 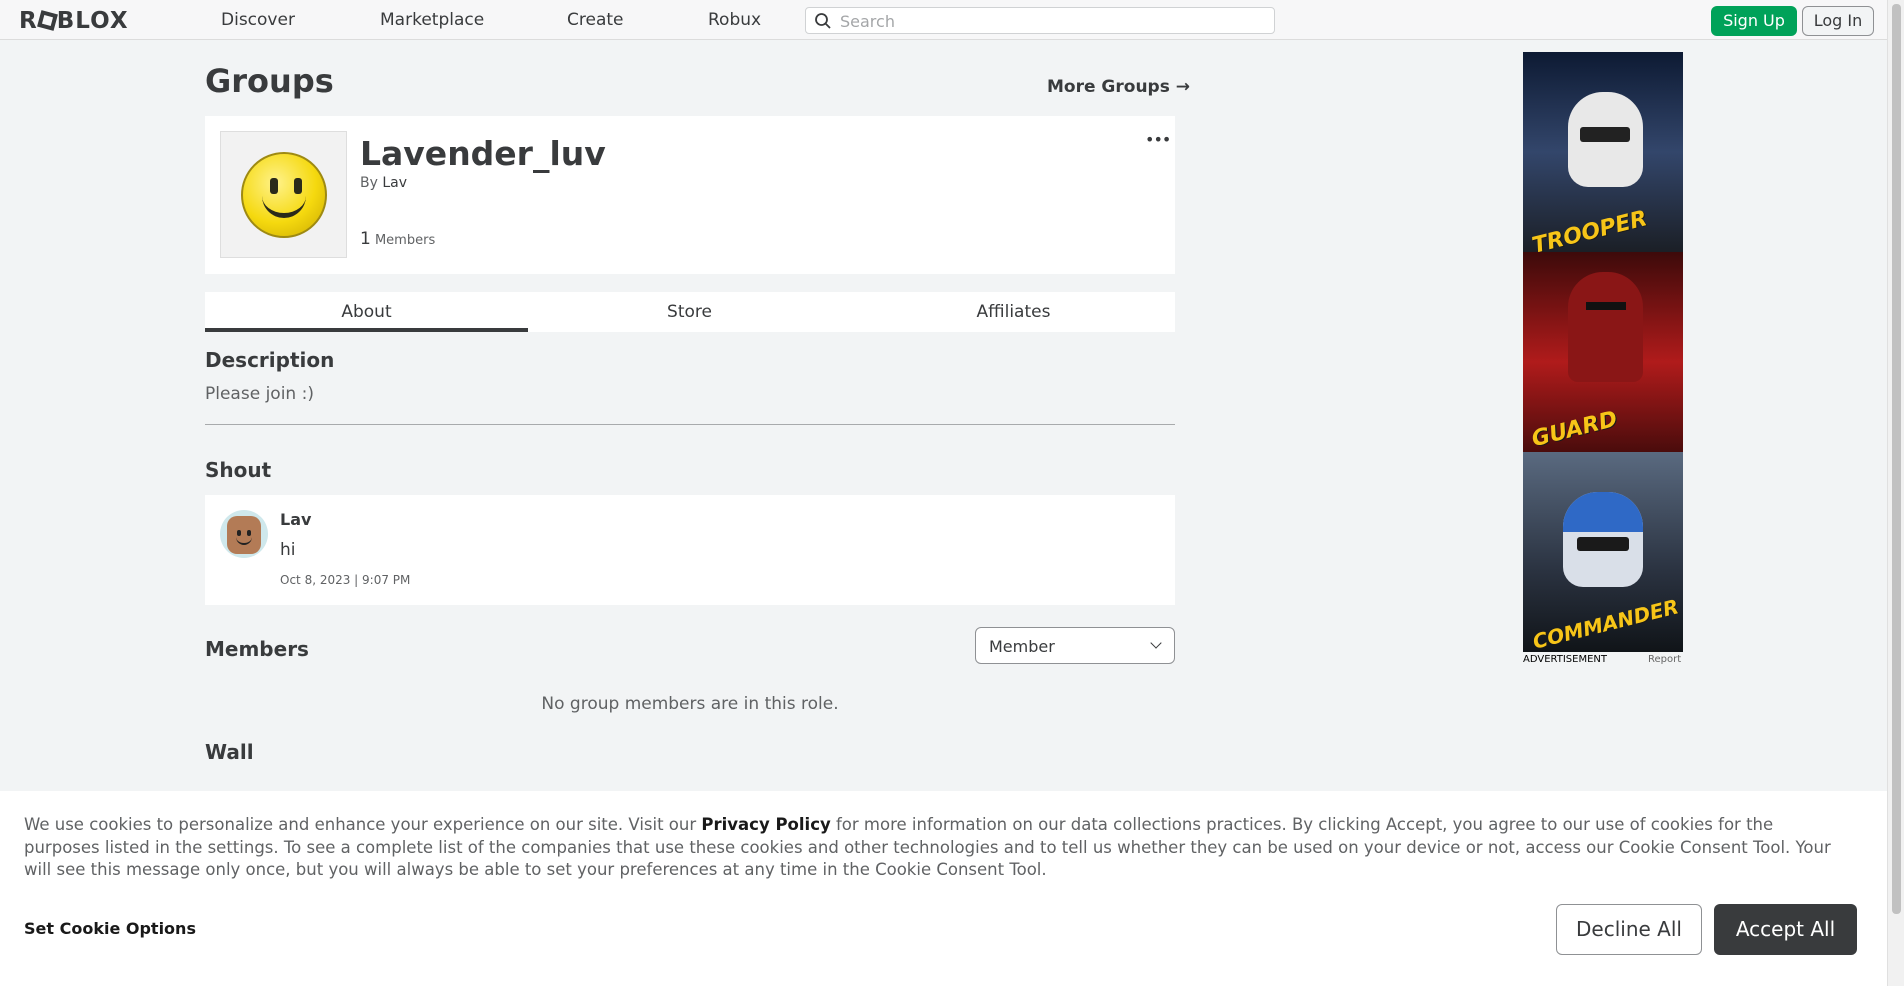 I want to click on shout-heading: Shout, so click(x=238, y=470).